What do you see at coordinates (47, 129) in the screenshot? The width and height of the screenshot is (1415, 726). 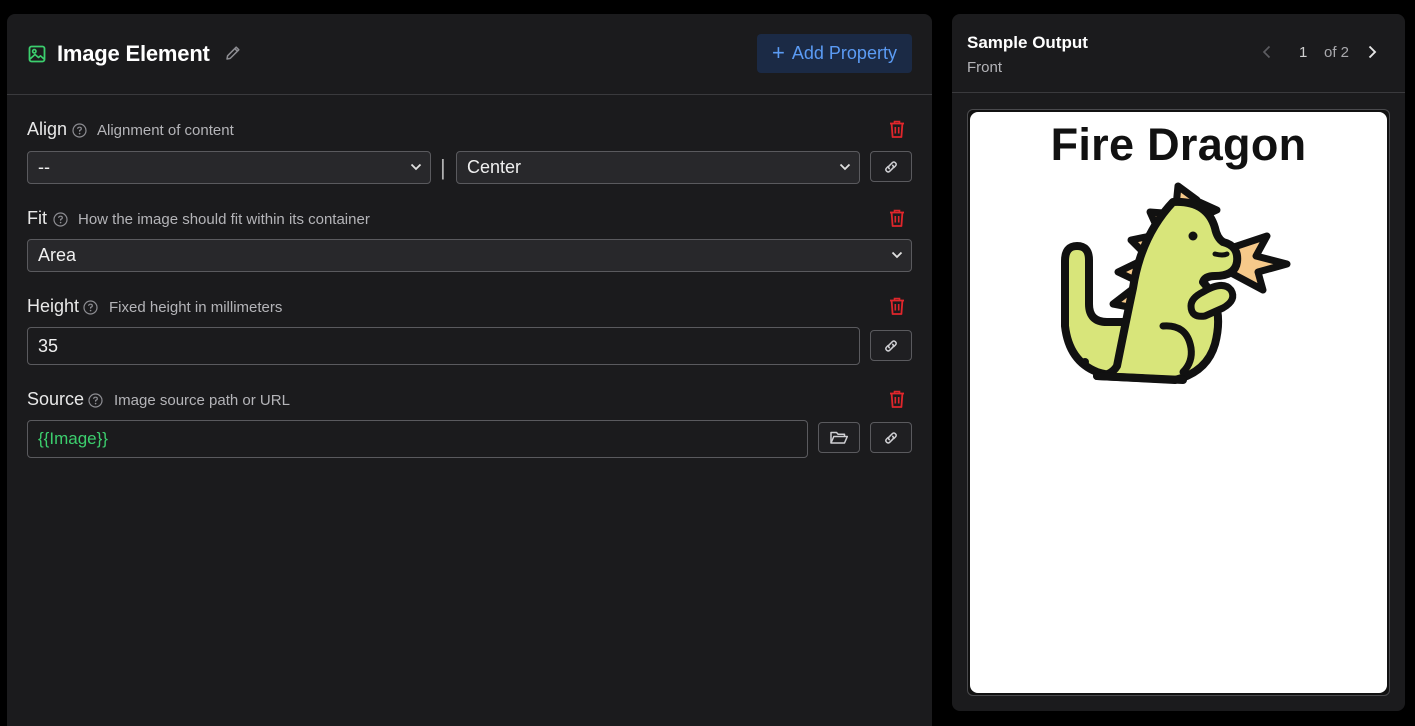 I see `property-name: Align` at bounding box center [47, 129].